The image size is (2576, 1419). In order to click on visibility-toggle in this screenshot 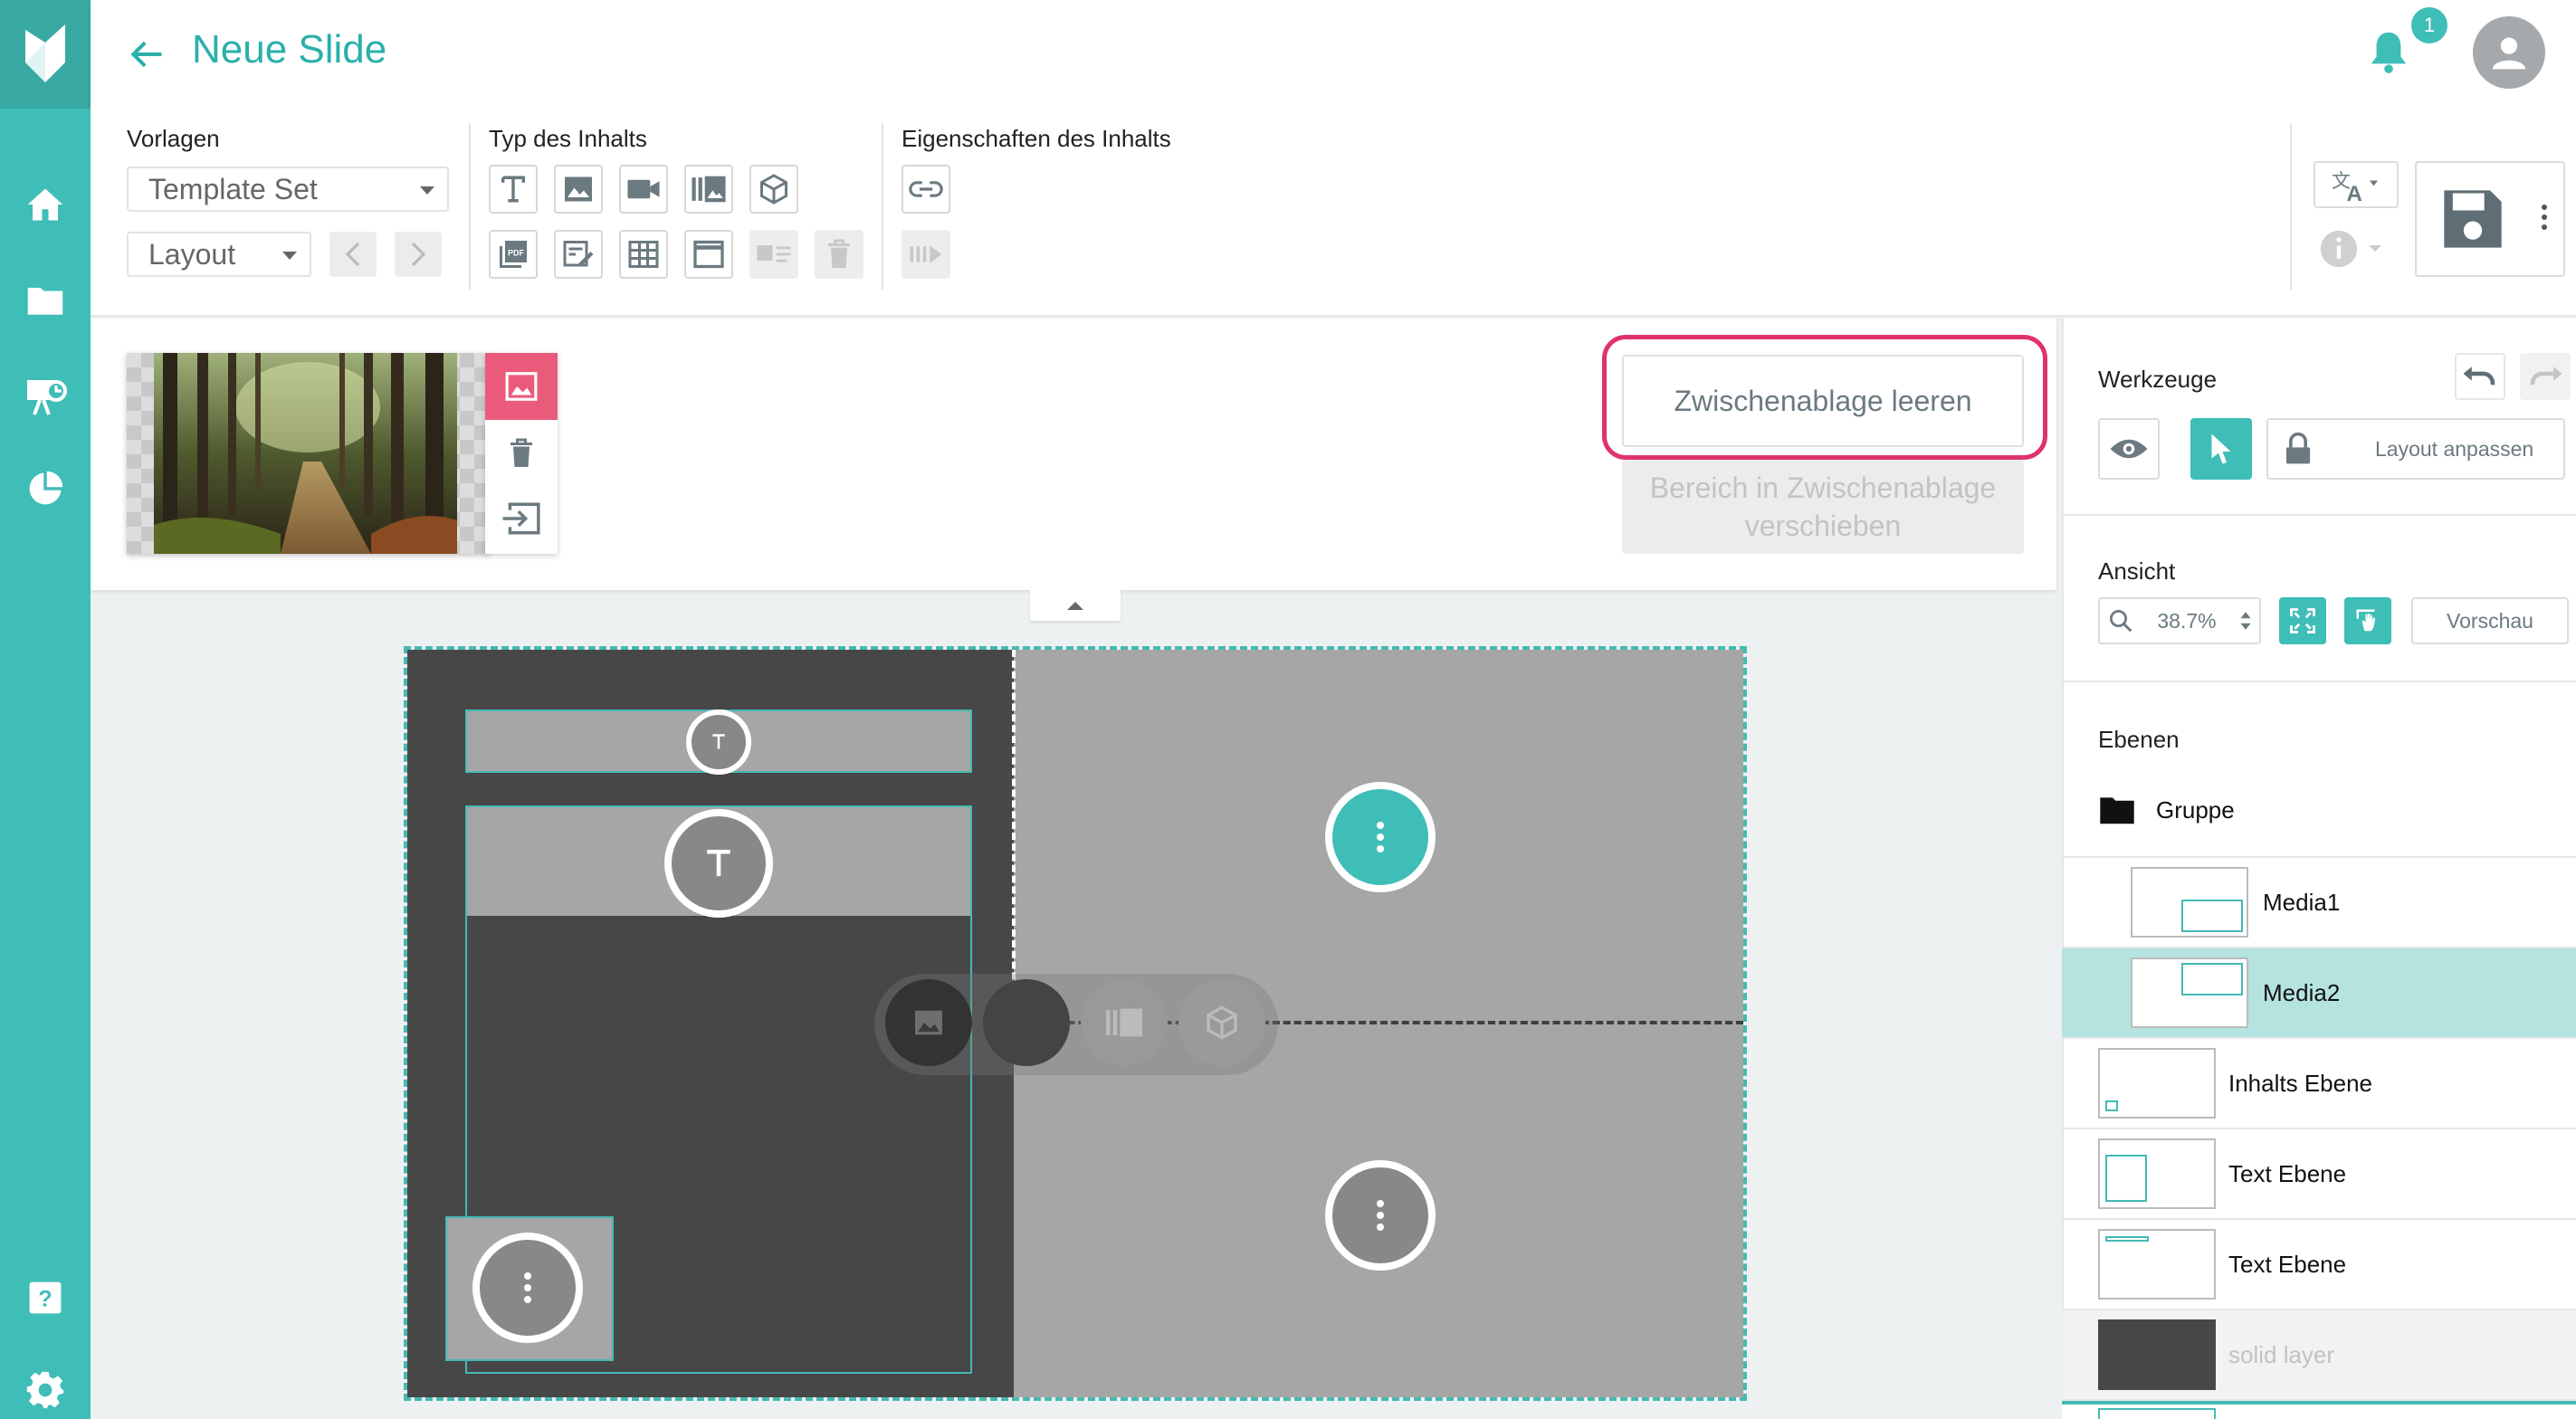, I will do `click(2129, 449)`.